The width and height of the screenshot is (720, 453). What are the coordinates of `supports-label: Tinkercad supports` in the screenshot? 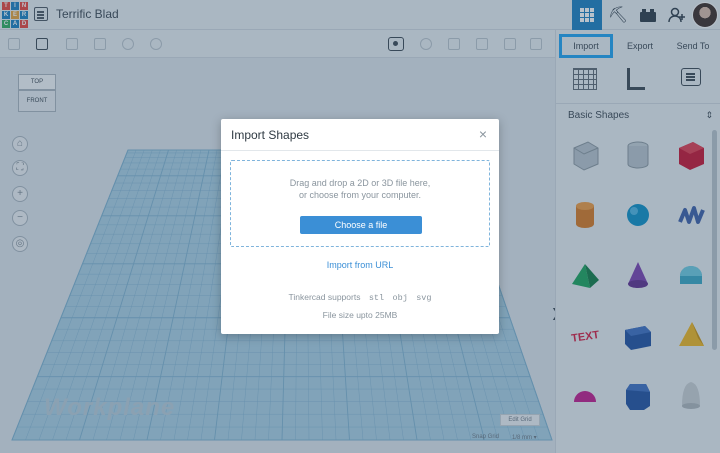 It's located at (324, 297).